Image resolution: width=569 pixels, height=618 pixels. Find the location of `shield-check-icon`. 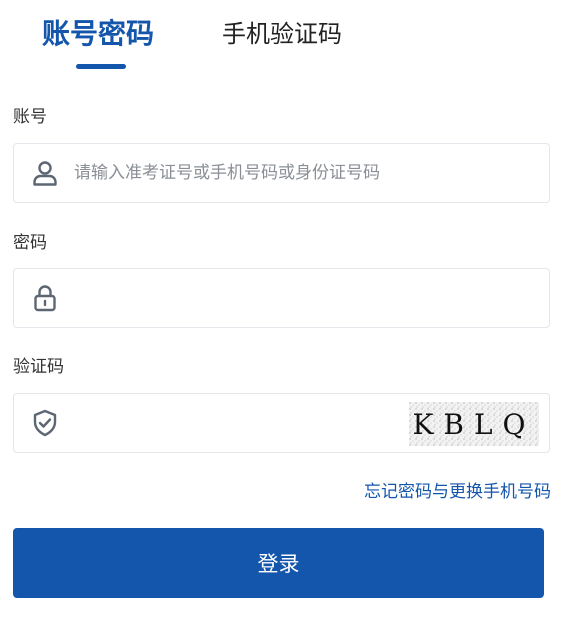

shield-check-icon is located at coordinates (45, 423).